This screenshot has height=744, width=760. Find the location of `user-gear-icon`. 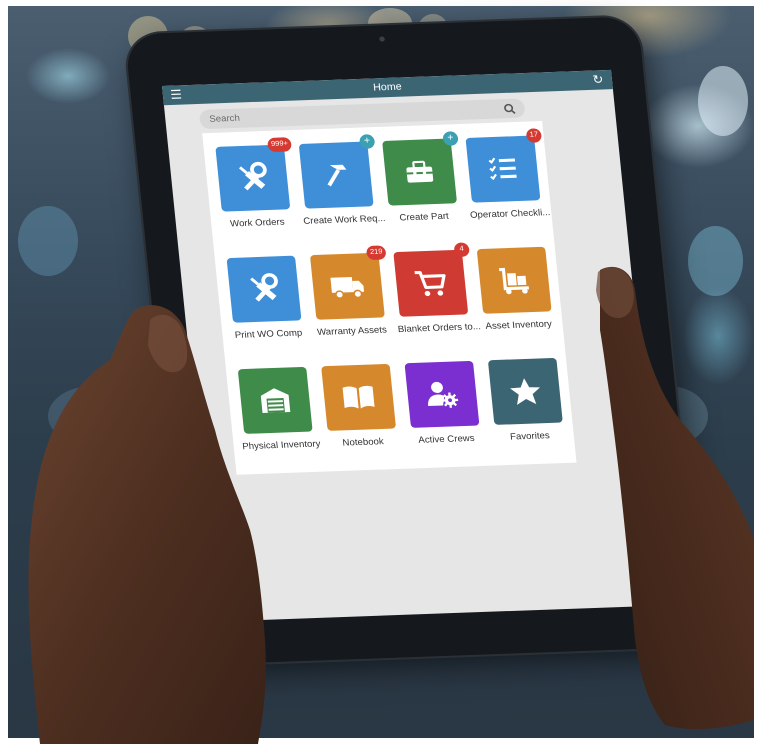

user-gear-icon is located at coordinates (442, 395).